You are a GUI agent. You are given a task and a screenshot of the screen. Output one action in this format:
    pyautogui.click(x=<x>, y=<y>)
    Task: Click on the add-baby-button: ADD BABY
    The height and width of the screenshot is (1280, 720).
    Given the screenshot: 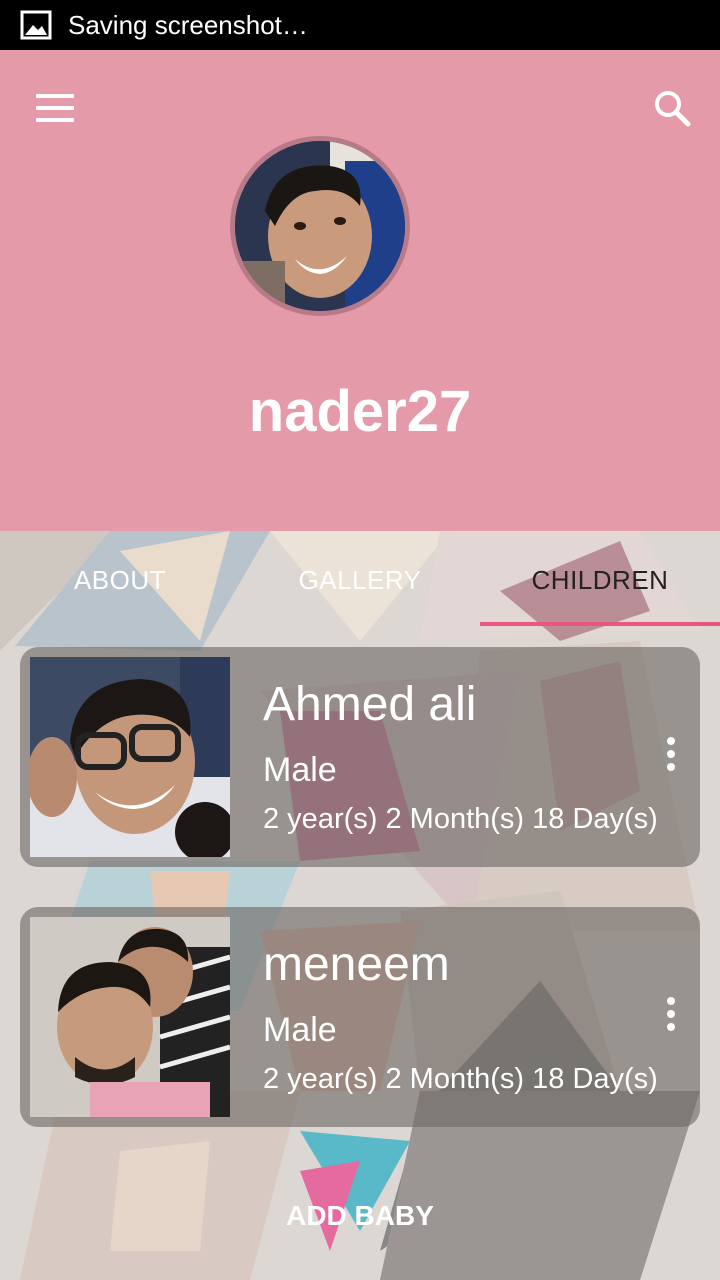 What is the action you would take?
    pyautogui.click(x=360, y=1216)
    